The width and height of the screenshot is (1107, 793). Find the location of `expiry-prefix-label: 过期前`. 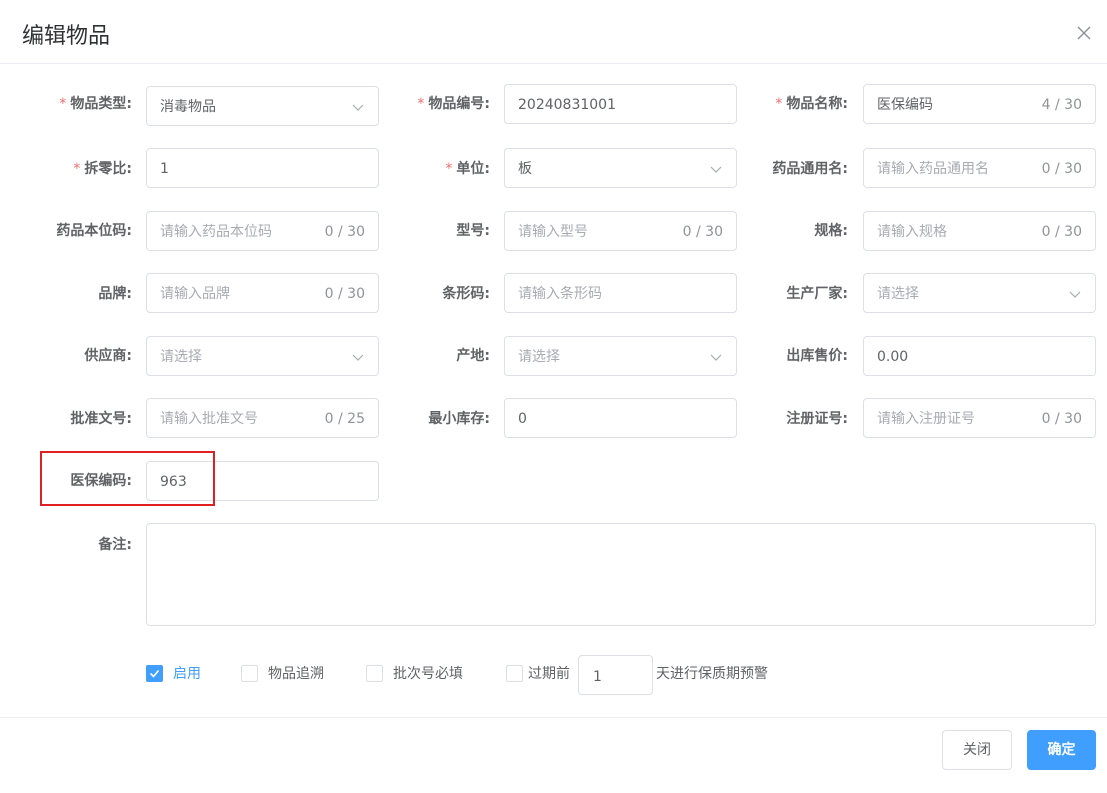

expiry-prefix-label: 过期前 is located at coordinates (549, 674).